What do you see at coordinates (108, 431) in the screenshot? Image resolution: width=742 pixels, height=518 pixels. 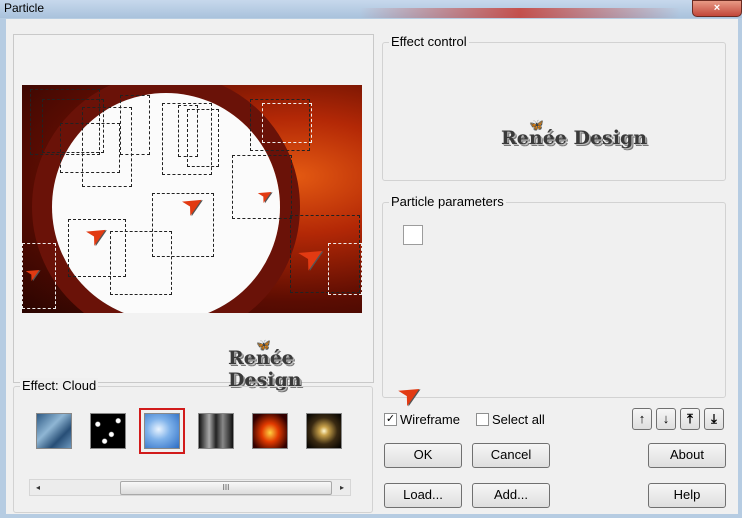 I see `thumb-black-dots` at bounding box center [108, 431].